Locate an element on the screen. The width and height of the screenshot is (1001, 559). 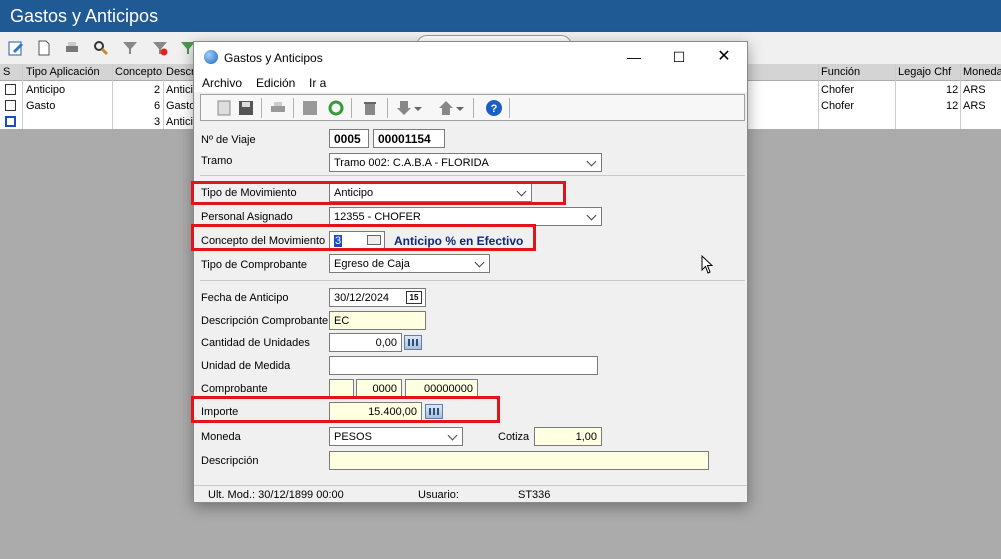
col-header-legajo: Legajo Chf is located at coordinates (924, 72).